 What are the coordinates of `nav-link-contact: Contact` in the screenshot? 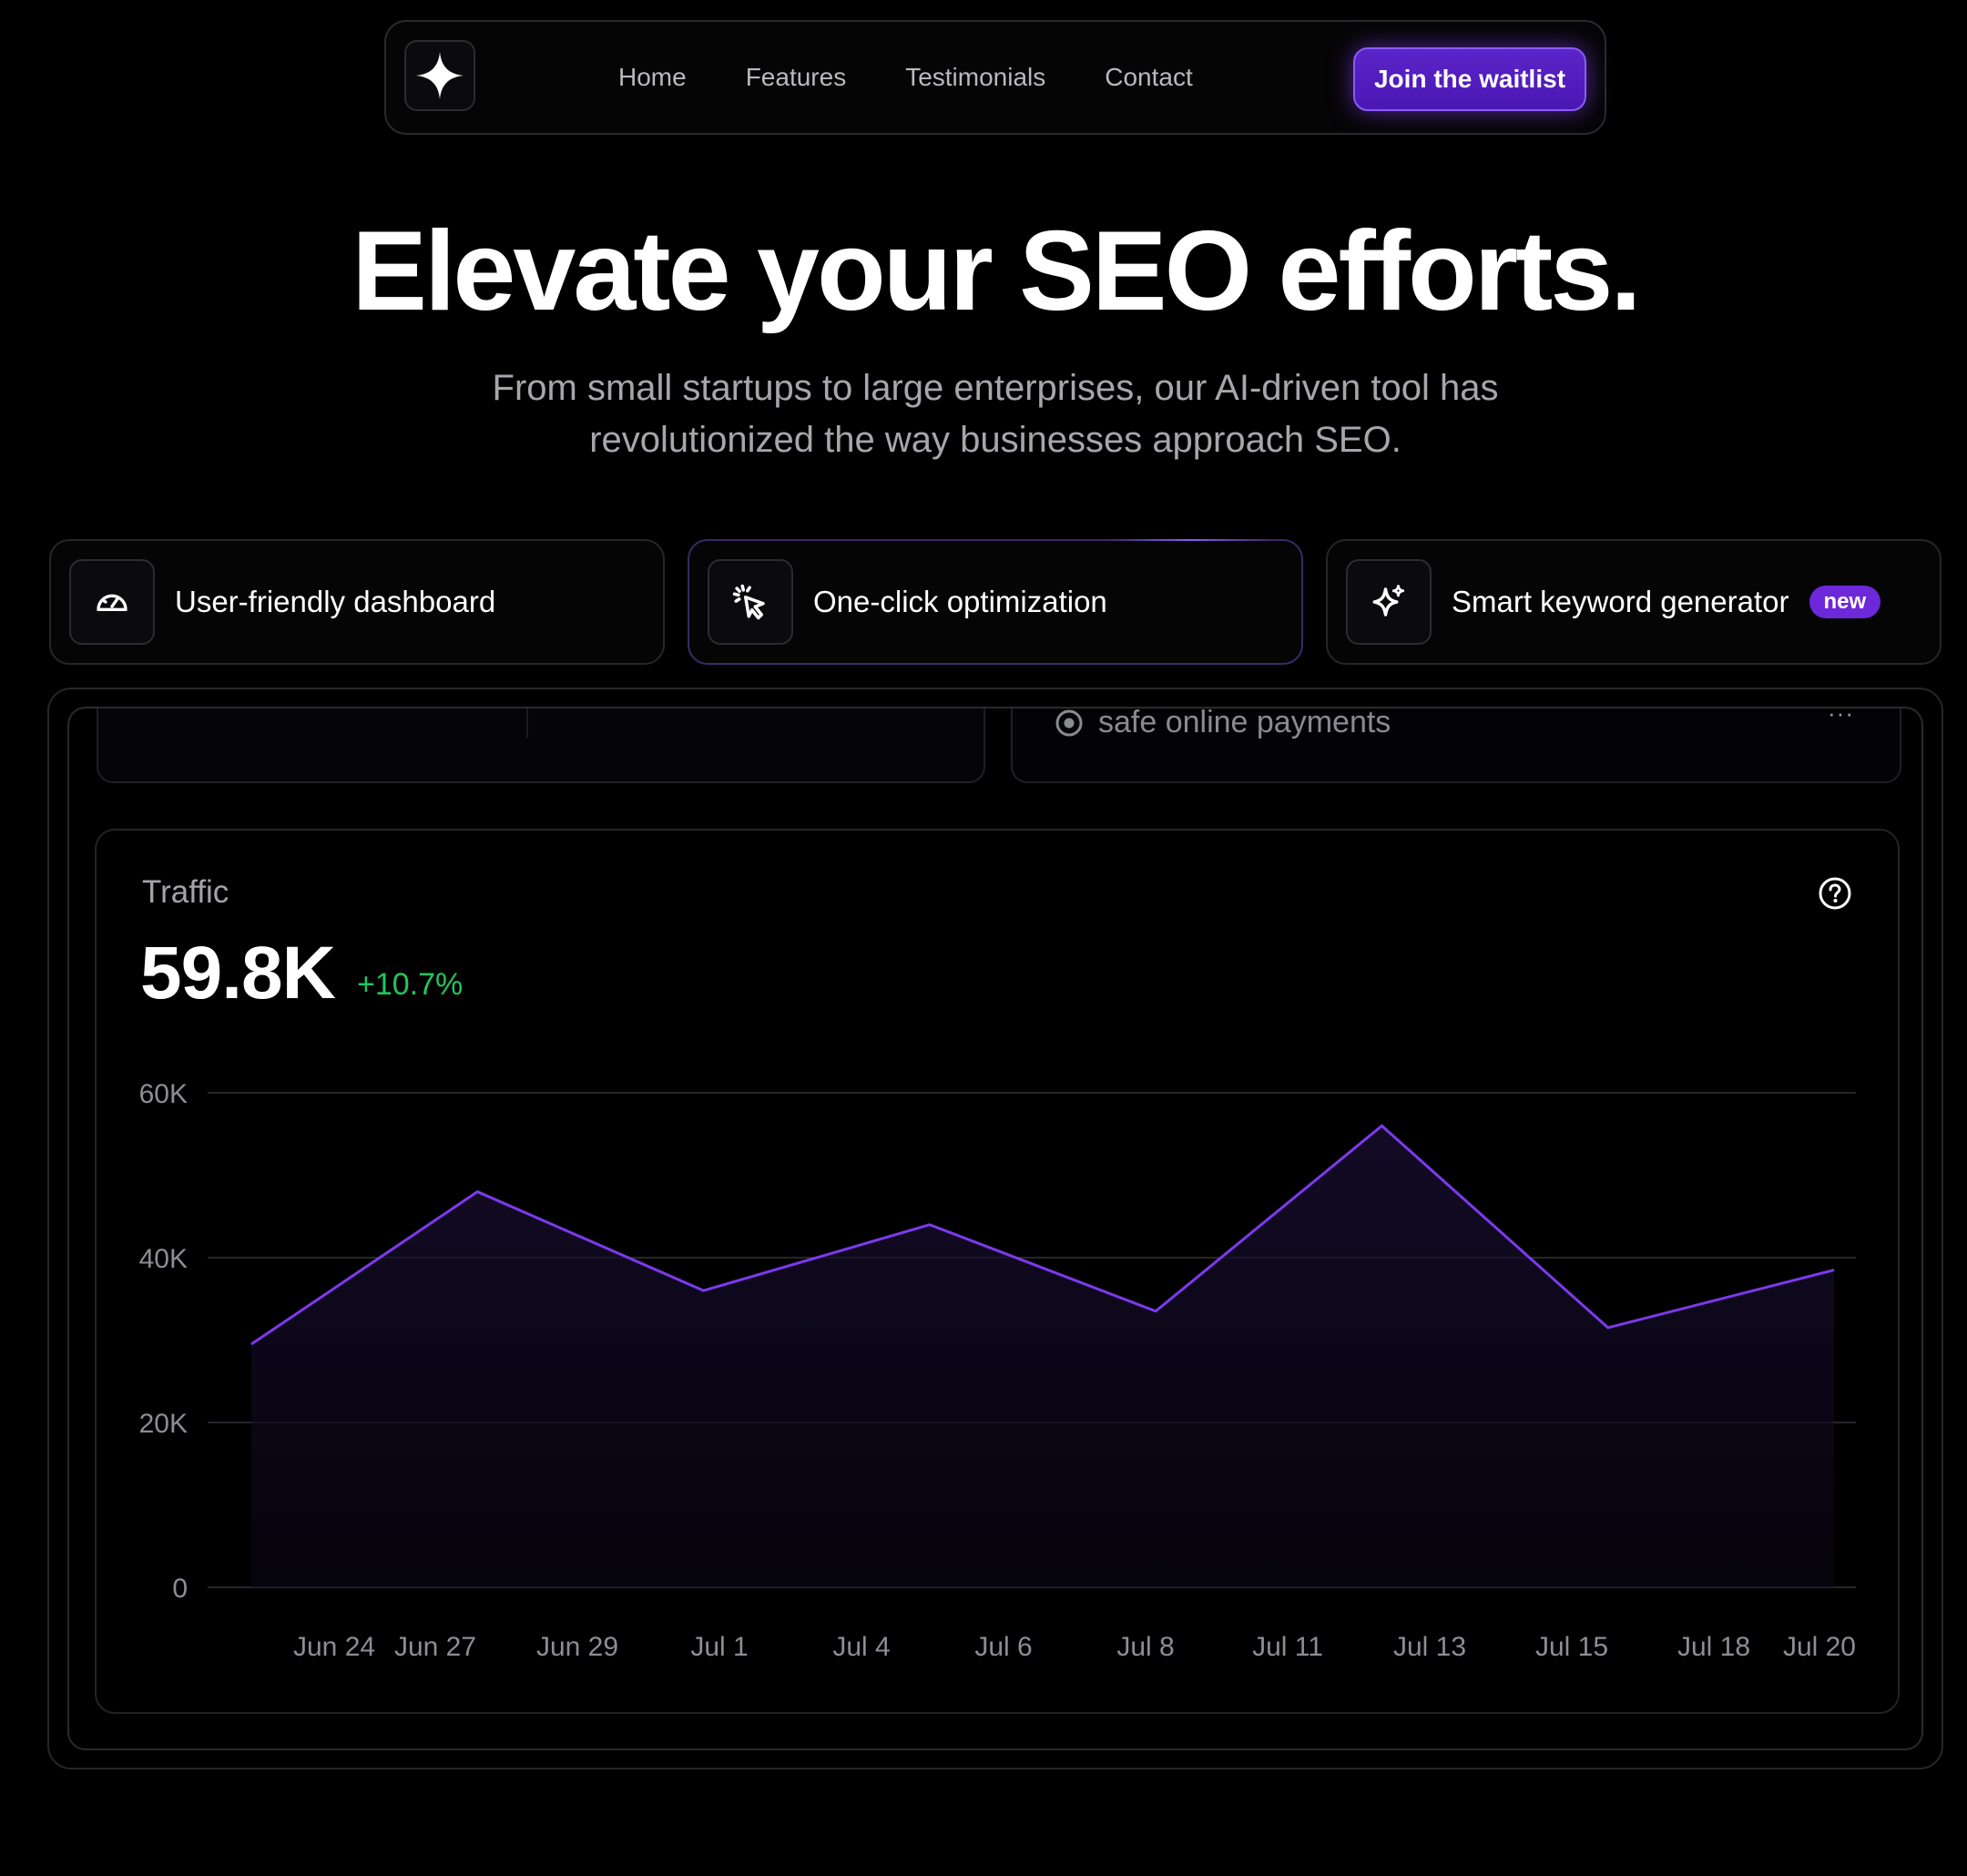 It's located at (1149, 77).